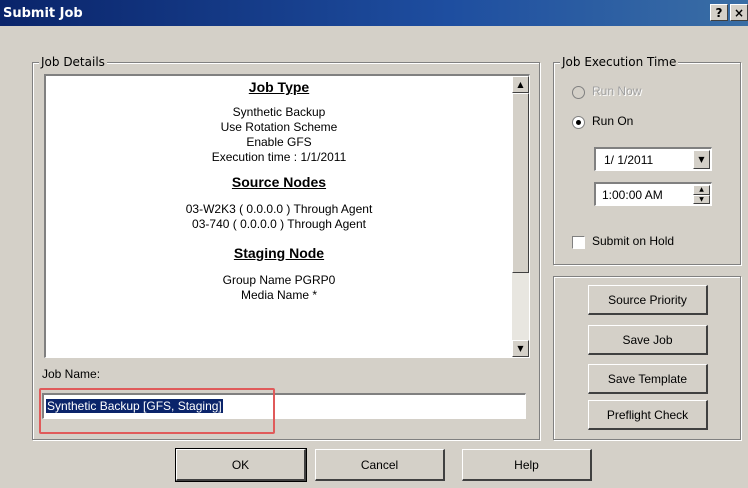 This screenshot has width=748, height=488. I want to click on date-value: 1/ 1/2011, so click(629, 160).